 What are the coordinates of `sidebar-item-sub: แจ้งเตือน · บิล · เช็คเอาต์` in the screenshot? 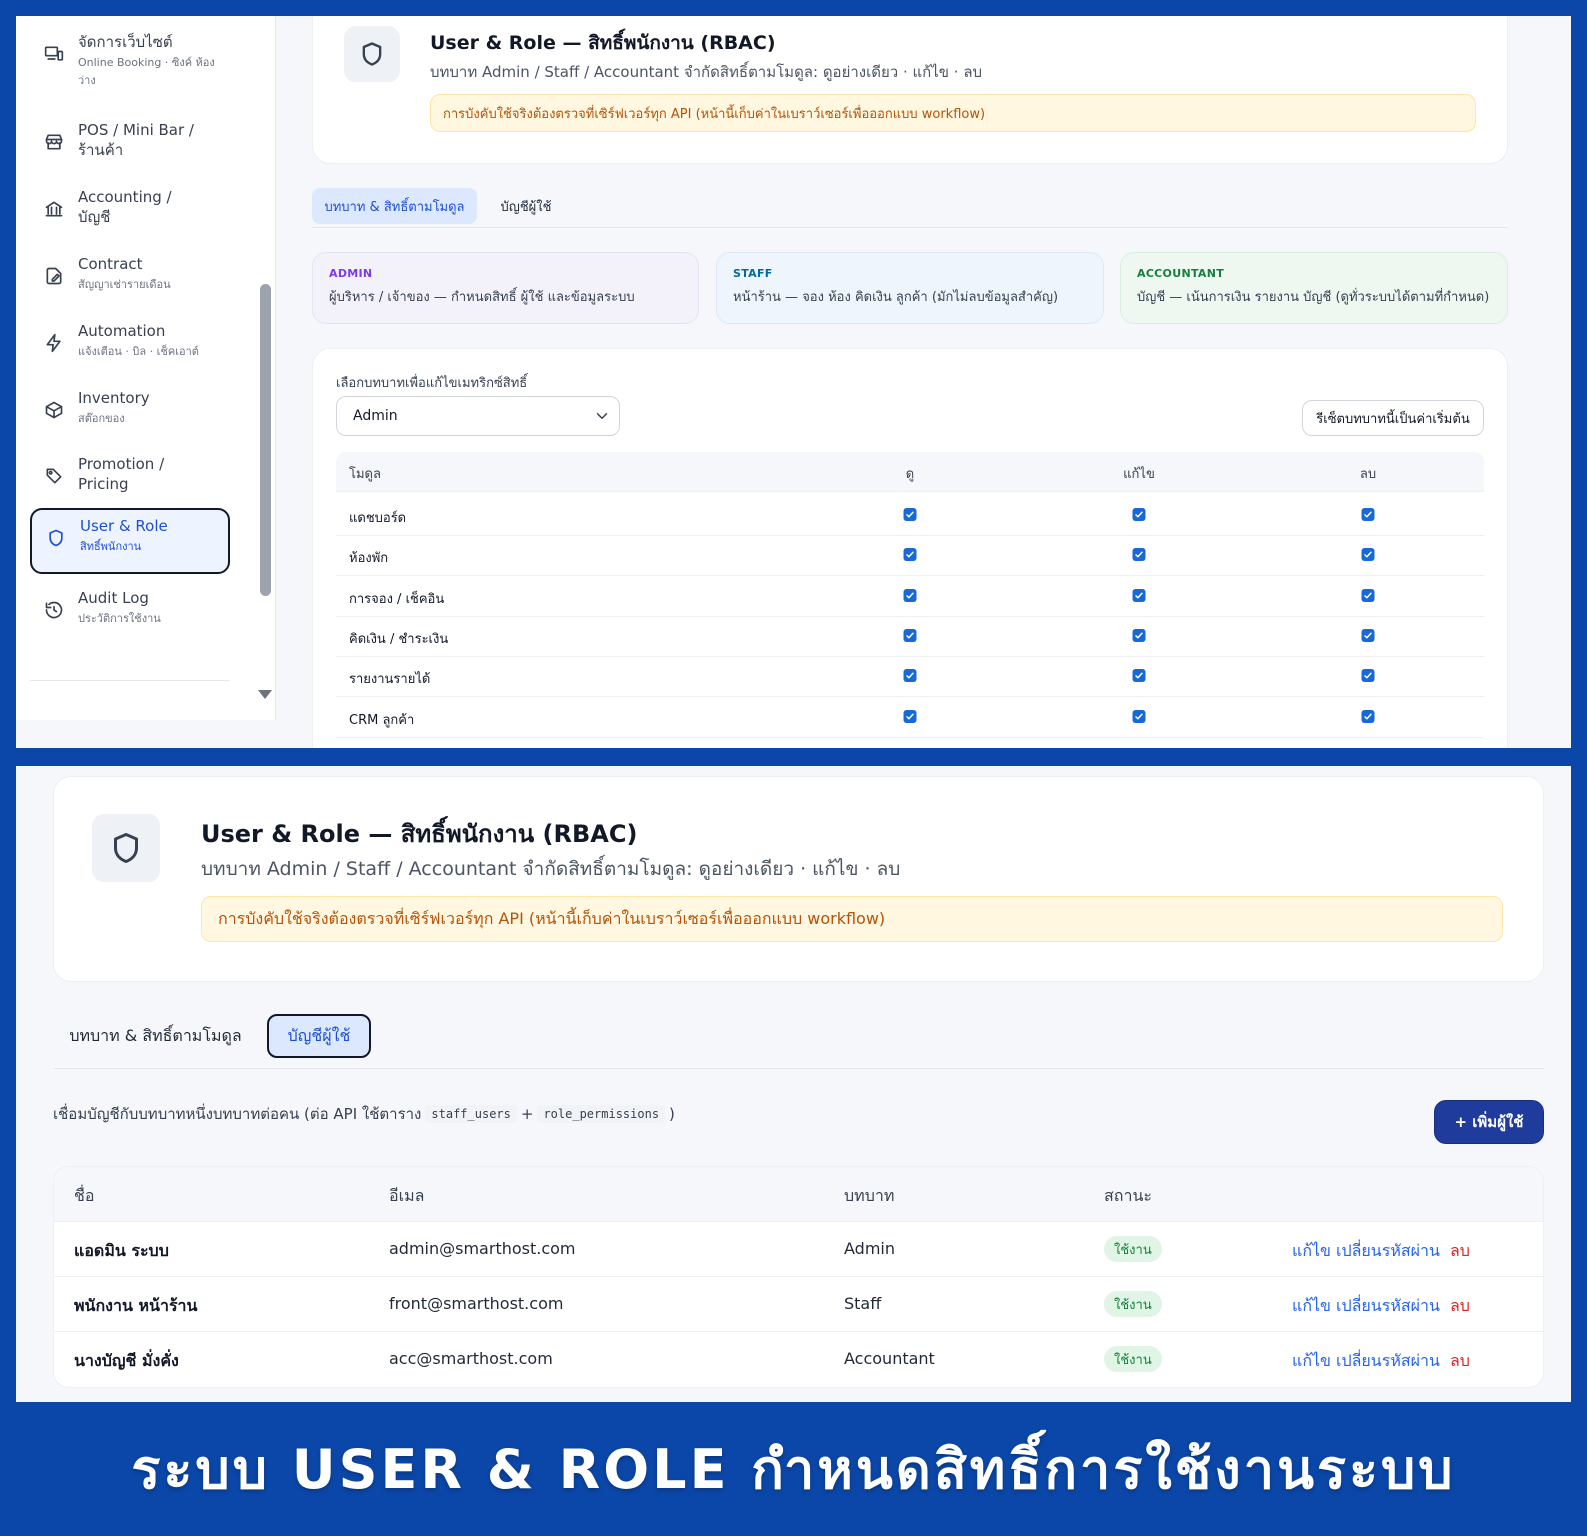 It's located at (138, 351).